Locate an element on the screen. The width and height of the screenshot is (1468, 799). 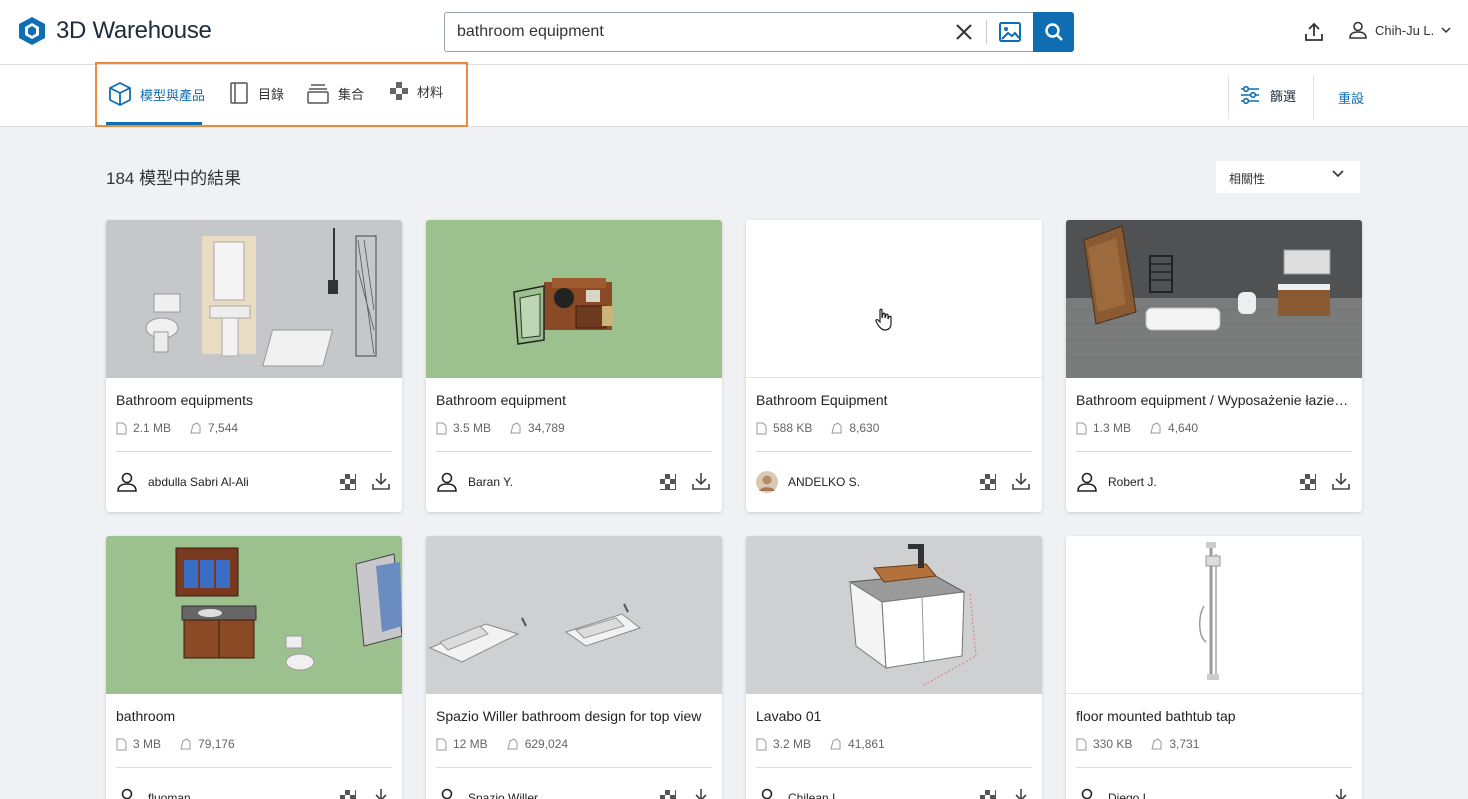
author: Chilean I. is located at coordinates (797, 793).